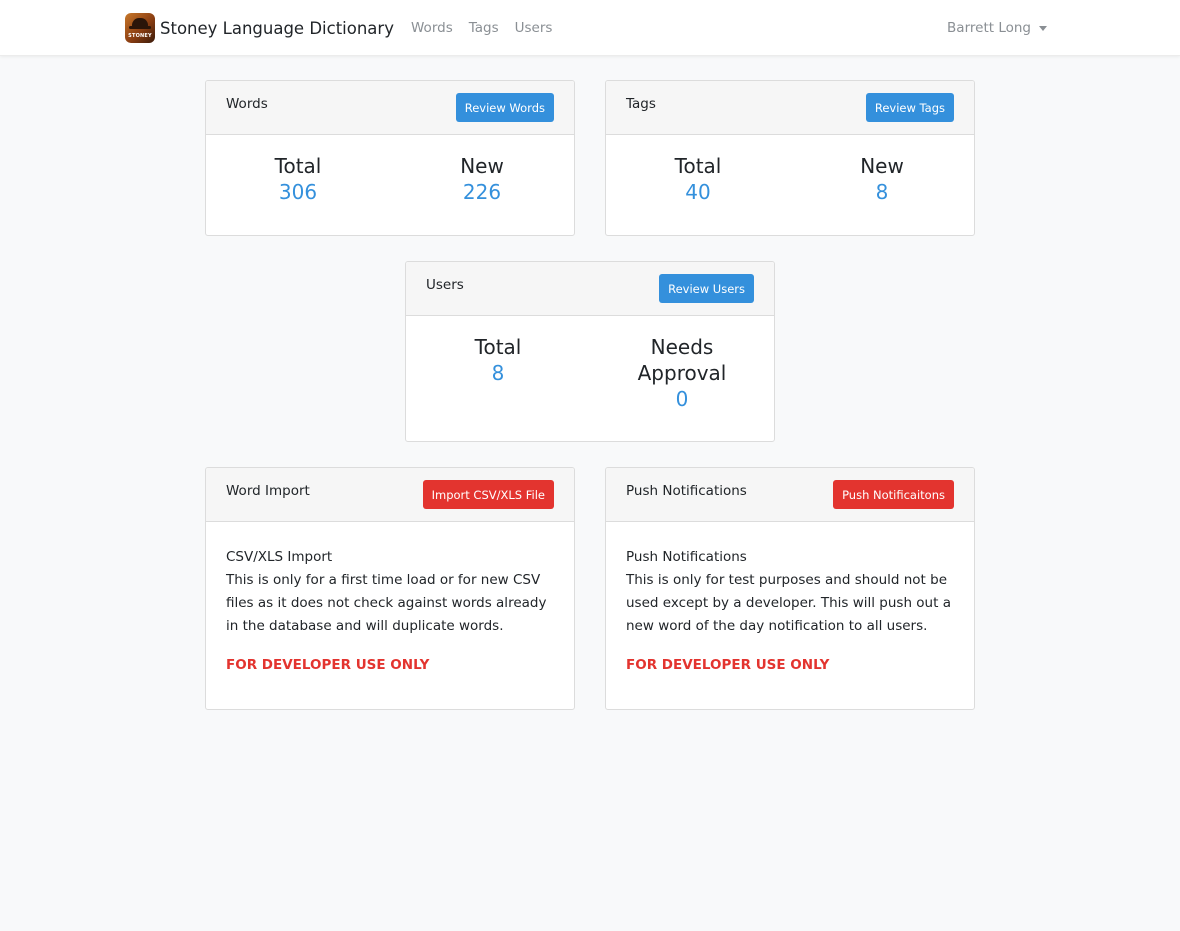 Image resolution: width=1180 pixels, height=931 pixels. What do you see at coordinates (445, 285) in the screenshot?
I see `users-card-title: Users` at bounding box center [445, 285].